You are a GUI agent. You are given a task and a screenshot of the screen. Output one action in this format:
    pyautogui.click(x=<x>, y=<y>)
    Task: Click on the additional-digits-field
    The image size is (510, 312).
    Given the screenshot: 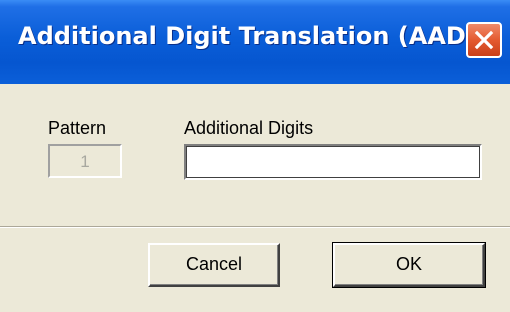 What is the action you would take?
    pyautogui.click(x=333, y=162)
    